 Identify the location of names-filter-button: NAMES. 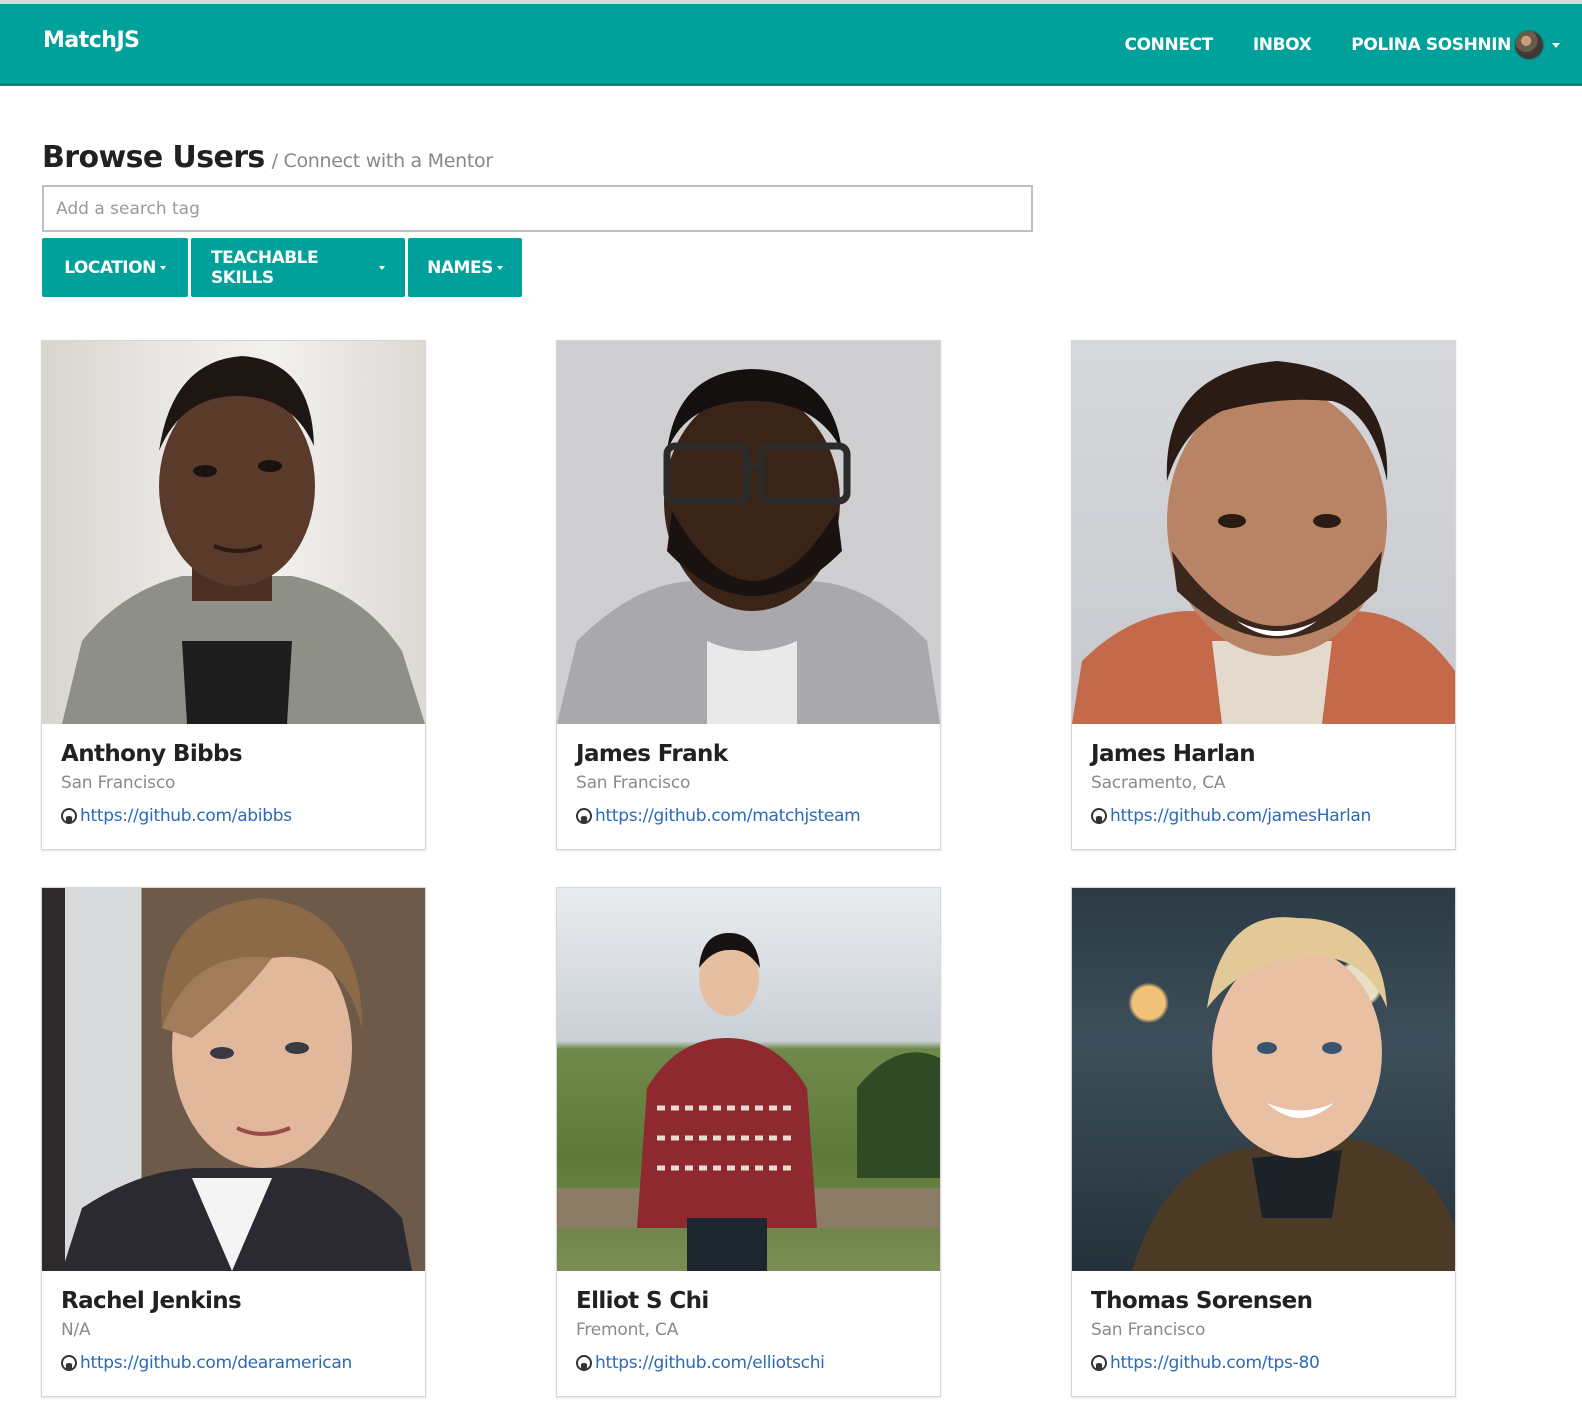
(465, 267).